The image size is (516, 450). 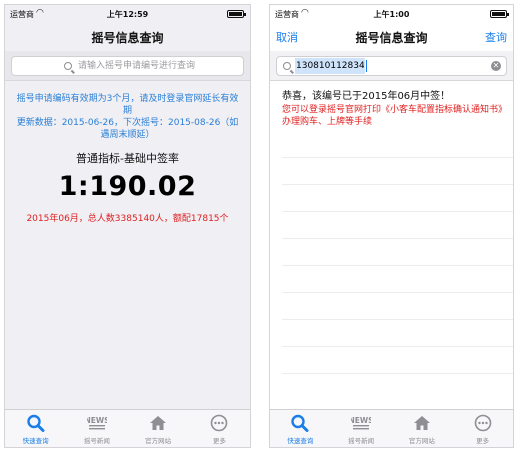 What do you see at coordinates (127, 219) in the screenshot?
I see `rate-note: 2015年06月，总人数3385140人，额配17815个` at bounding box center [127, 219].